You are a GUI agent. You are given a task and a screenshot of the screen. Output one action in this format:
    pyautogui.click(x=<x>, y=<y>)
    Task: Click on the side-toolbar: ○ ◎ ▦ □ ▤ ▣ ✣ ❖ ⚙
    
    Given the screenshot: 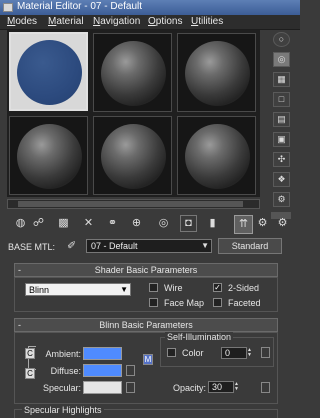 What is the action you would take?
    pyautogui.click(x=281, y=124)
    